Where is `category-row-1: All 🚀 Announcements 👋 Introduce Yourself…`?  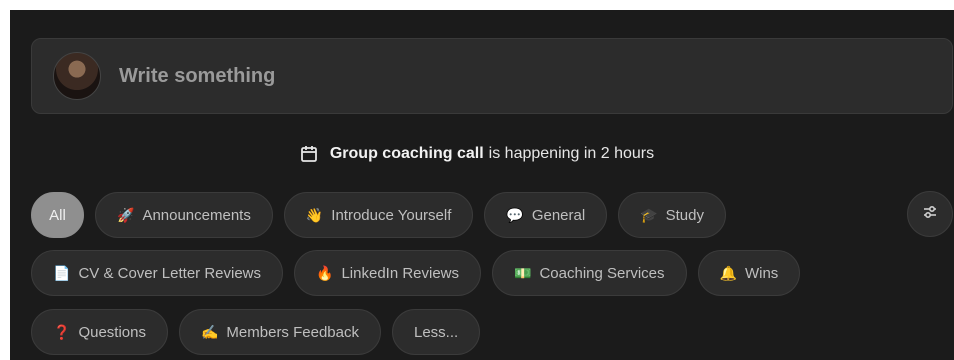
category-row-1: All 🚀 Announcements 👋 Introduce Yourself… is located at coordinates (384, 215).